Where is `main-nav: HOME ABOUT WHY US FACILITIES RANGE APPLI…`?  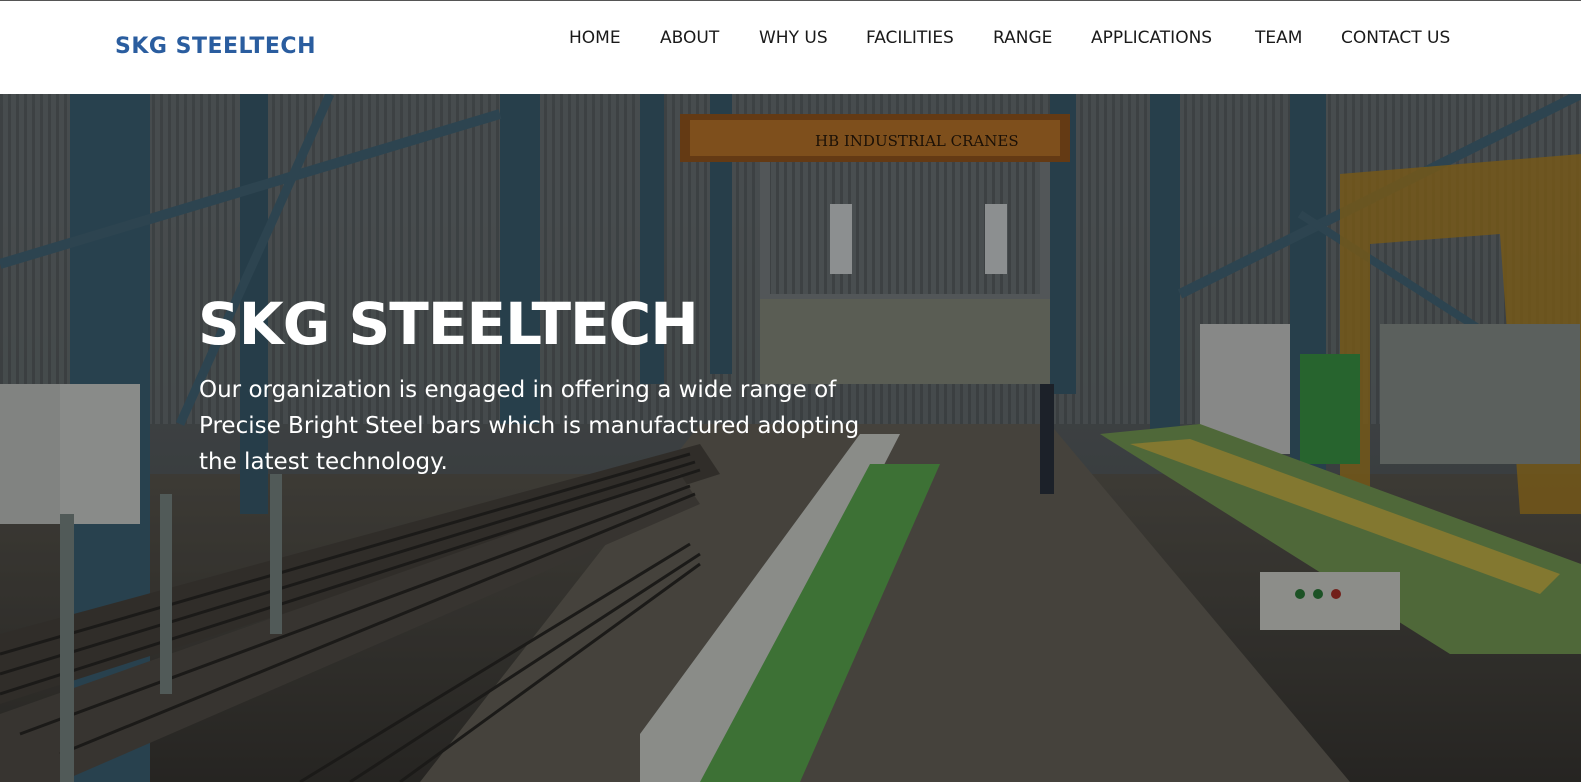 main-nav: HOME ABOUT WHY US FACILITIES RANGE APPLI… is located at coordinates (790, 40).